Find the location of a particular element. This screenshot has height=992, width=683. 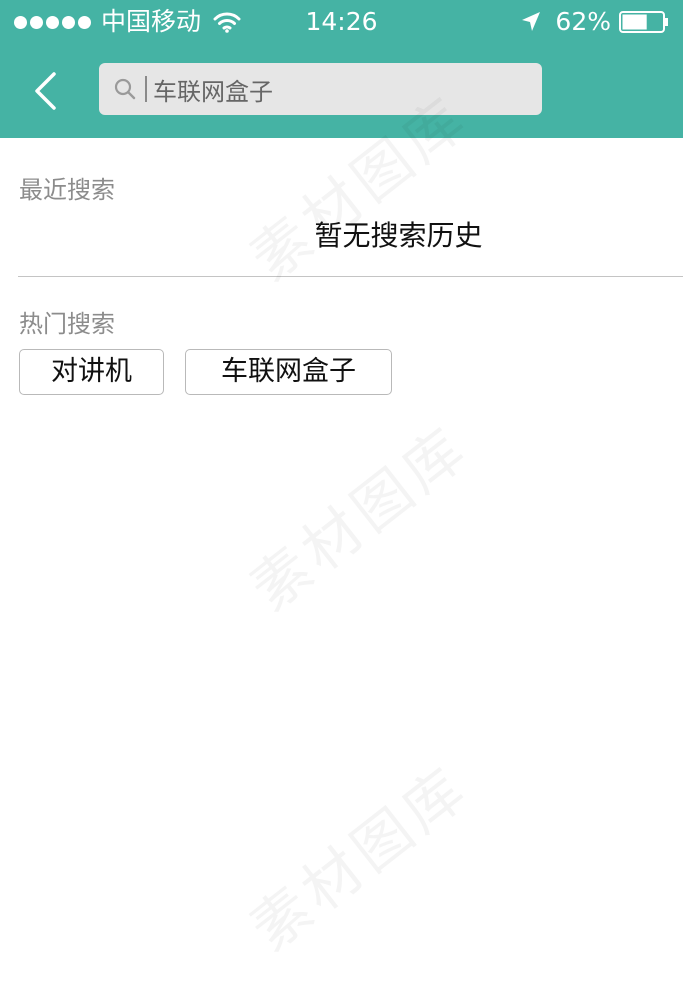

back-button is located at coordinates (45, 91).